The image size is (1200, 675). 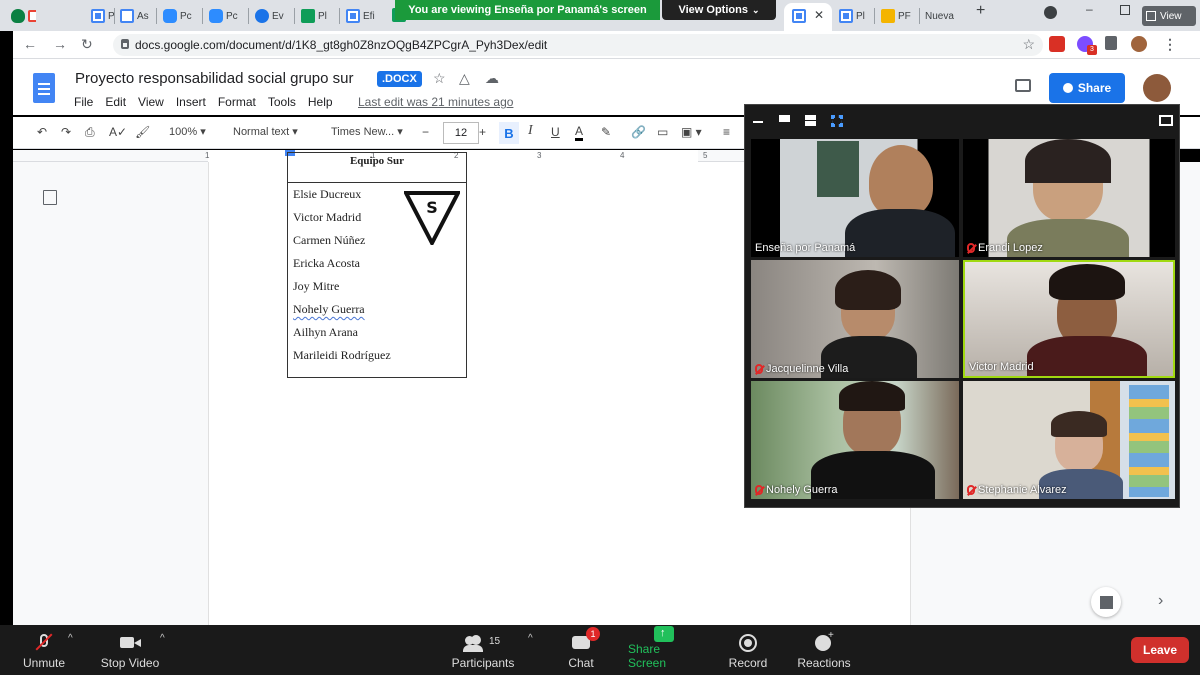 What do you see at coordinates (135, 16) in the screenshot?
I see `tab-calendar: As` at bounding box center [135, 16].